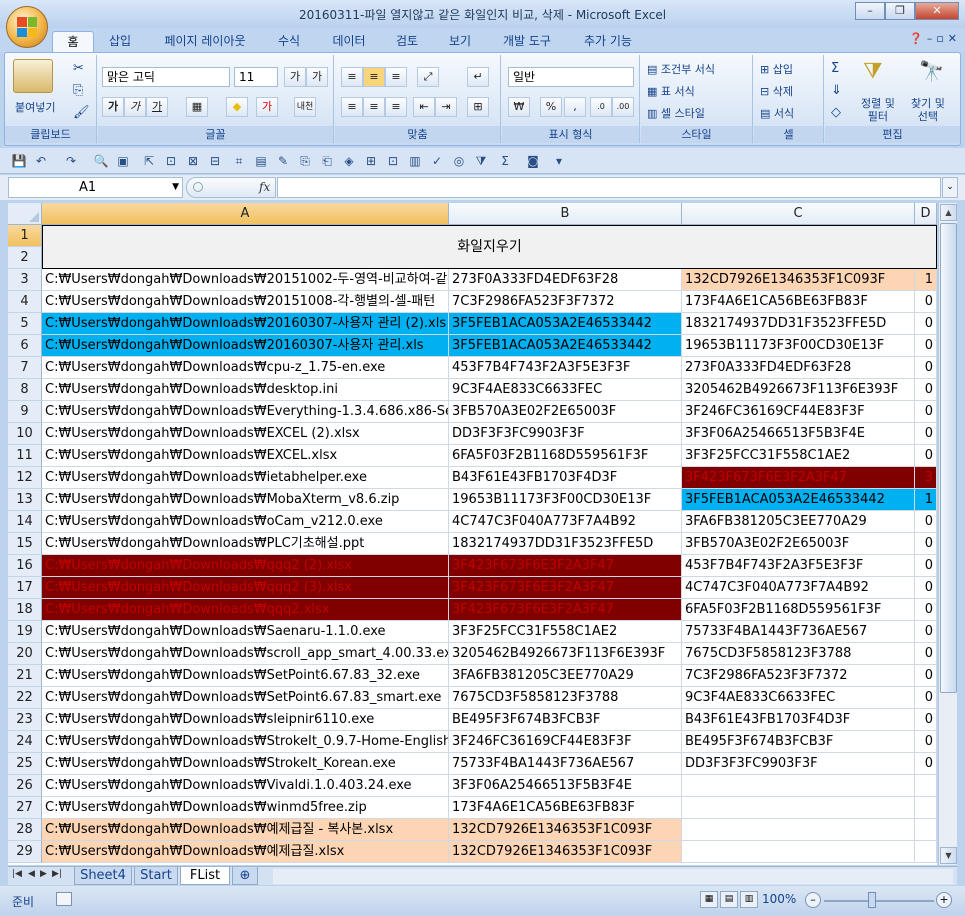 The height and width of the screenshot is (916, 965). I want to click on paste-format-icon: ⎗, so click(327, 161).